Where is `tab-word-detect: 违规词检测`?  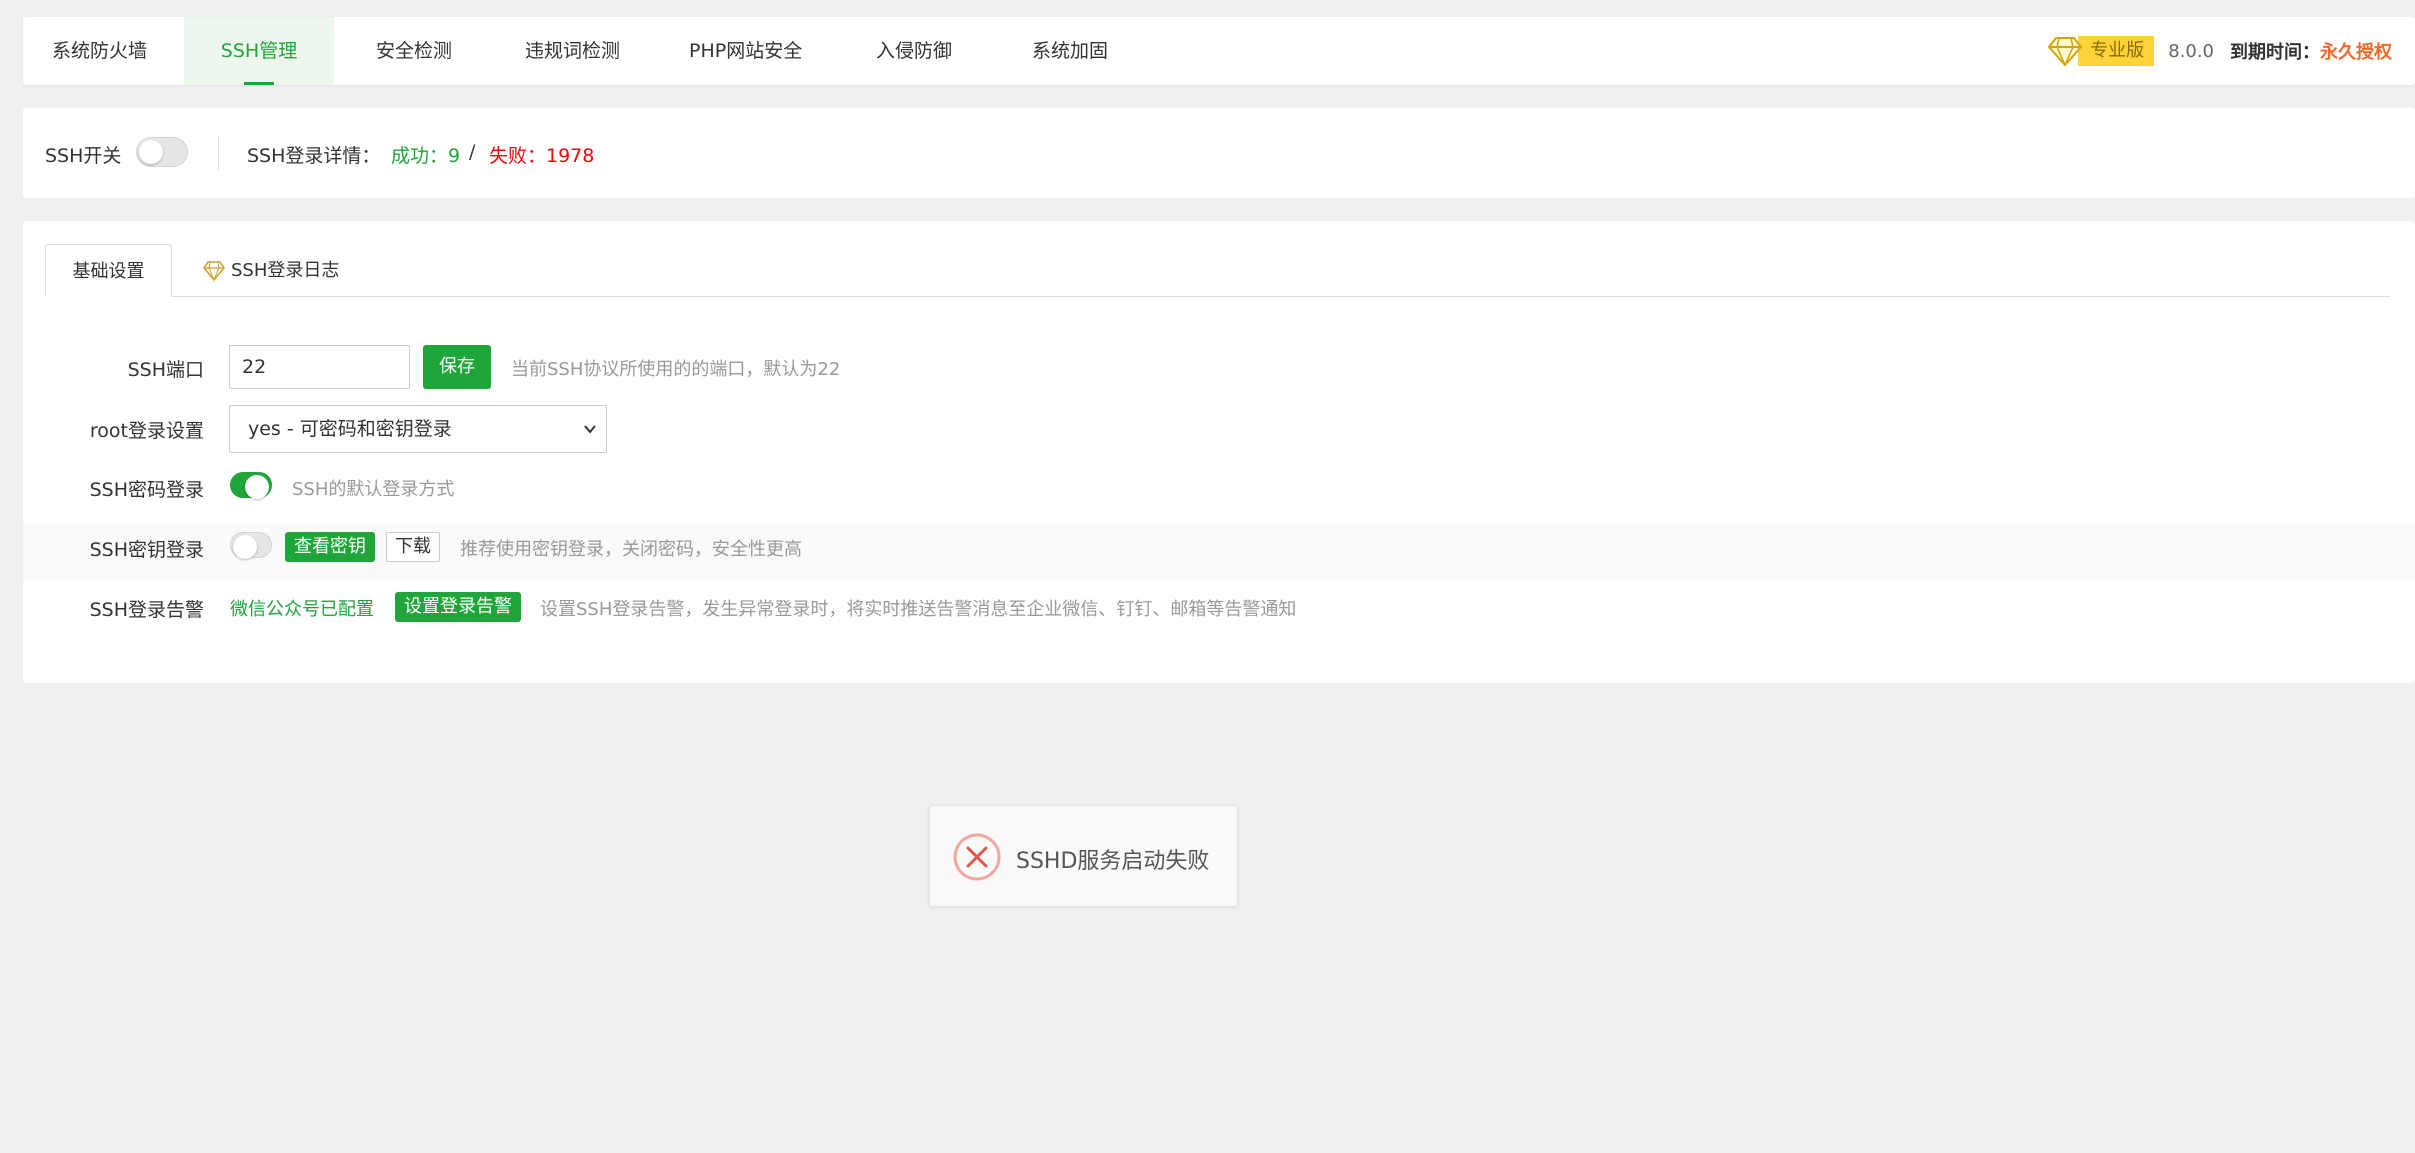
tab-word-detect: 违规词检测 is located at coordinates (572, 51).